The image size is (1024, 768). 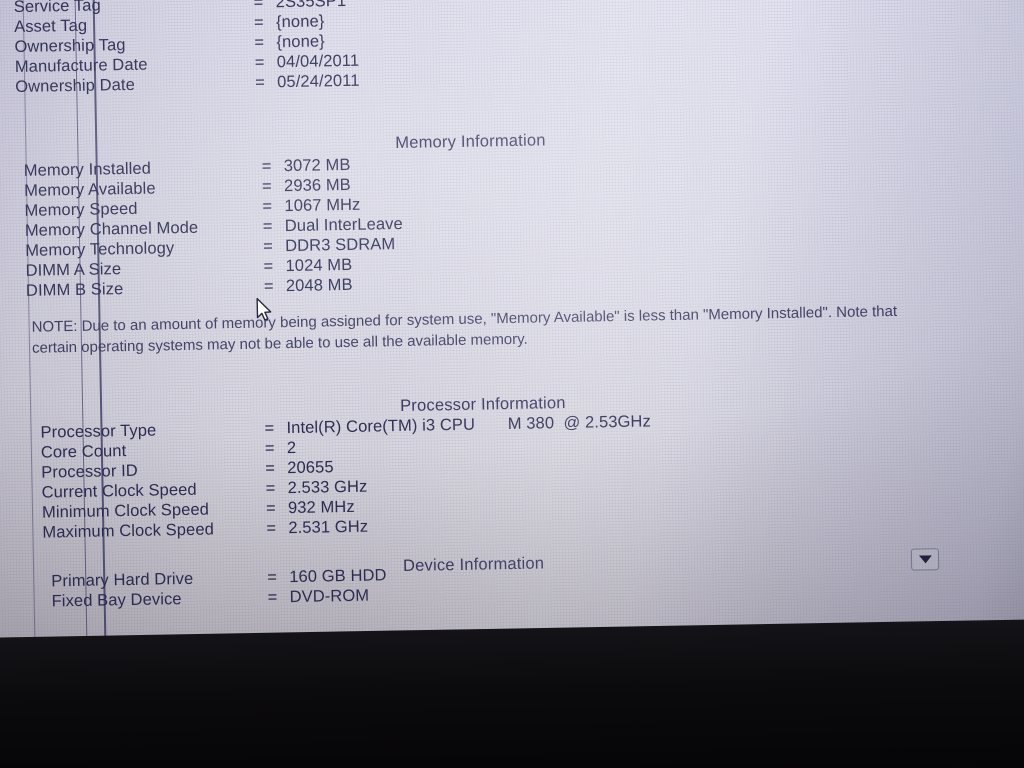 I want to click on row-value: 1024 MB, so click(x=319, y=265).